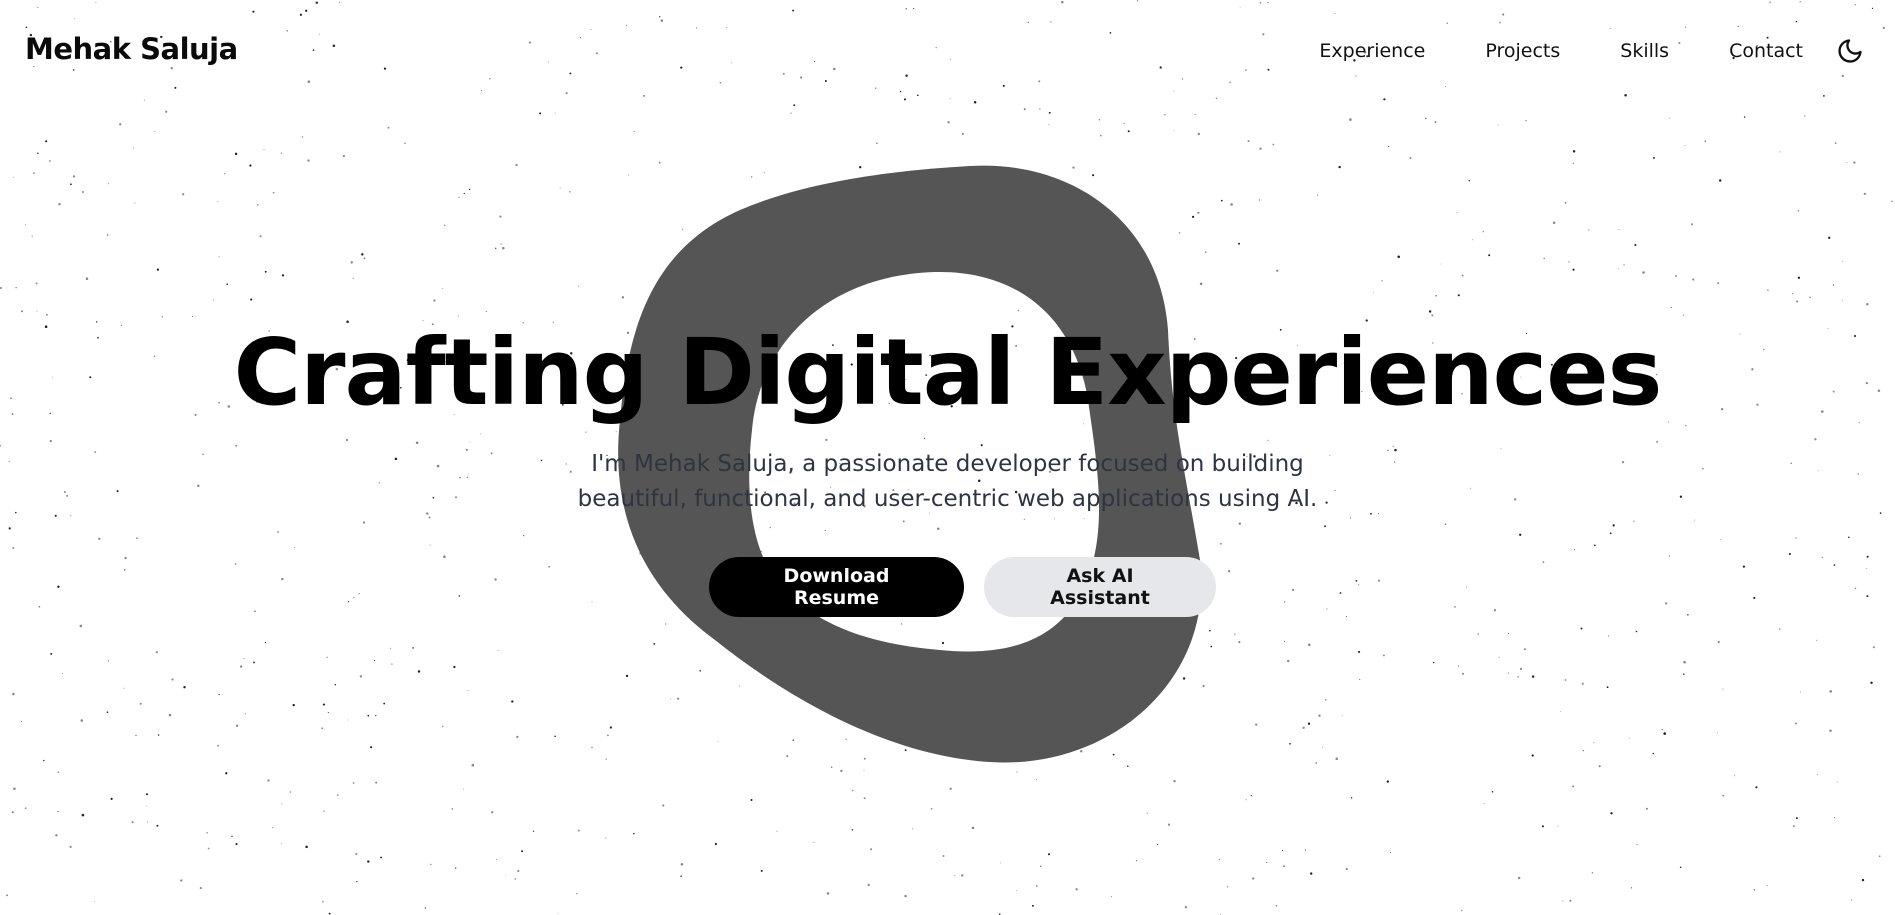 The image size is (1895, 915). Describe the element at coordinates (1766, 51) in the screenshot. I see `nav-link-contact: Contact` at that location.